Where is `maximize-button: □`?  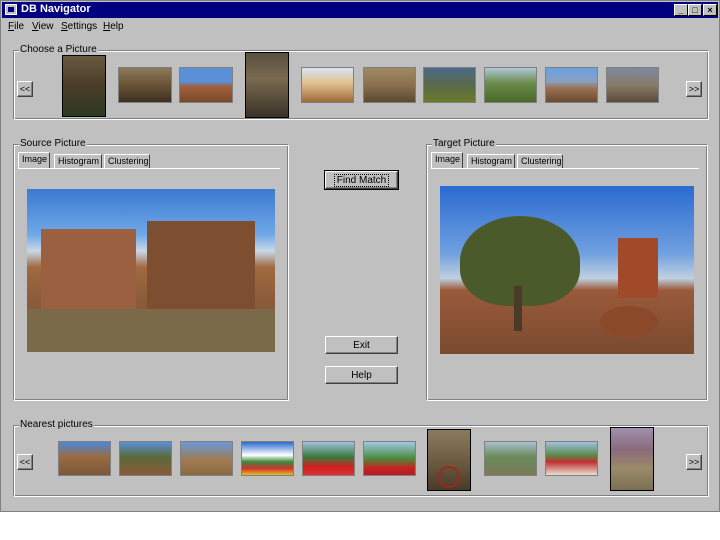
maximize-button: □ is located at coordinates (695, 10).